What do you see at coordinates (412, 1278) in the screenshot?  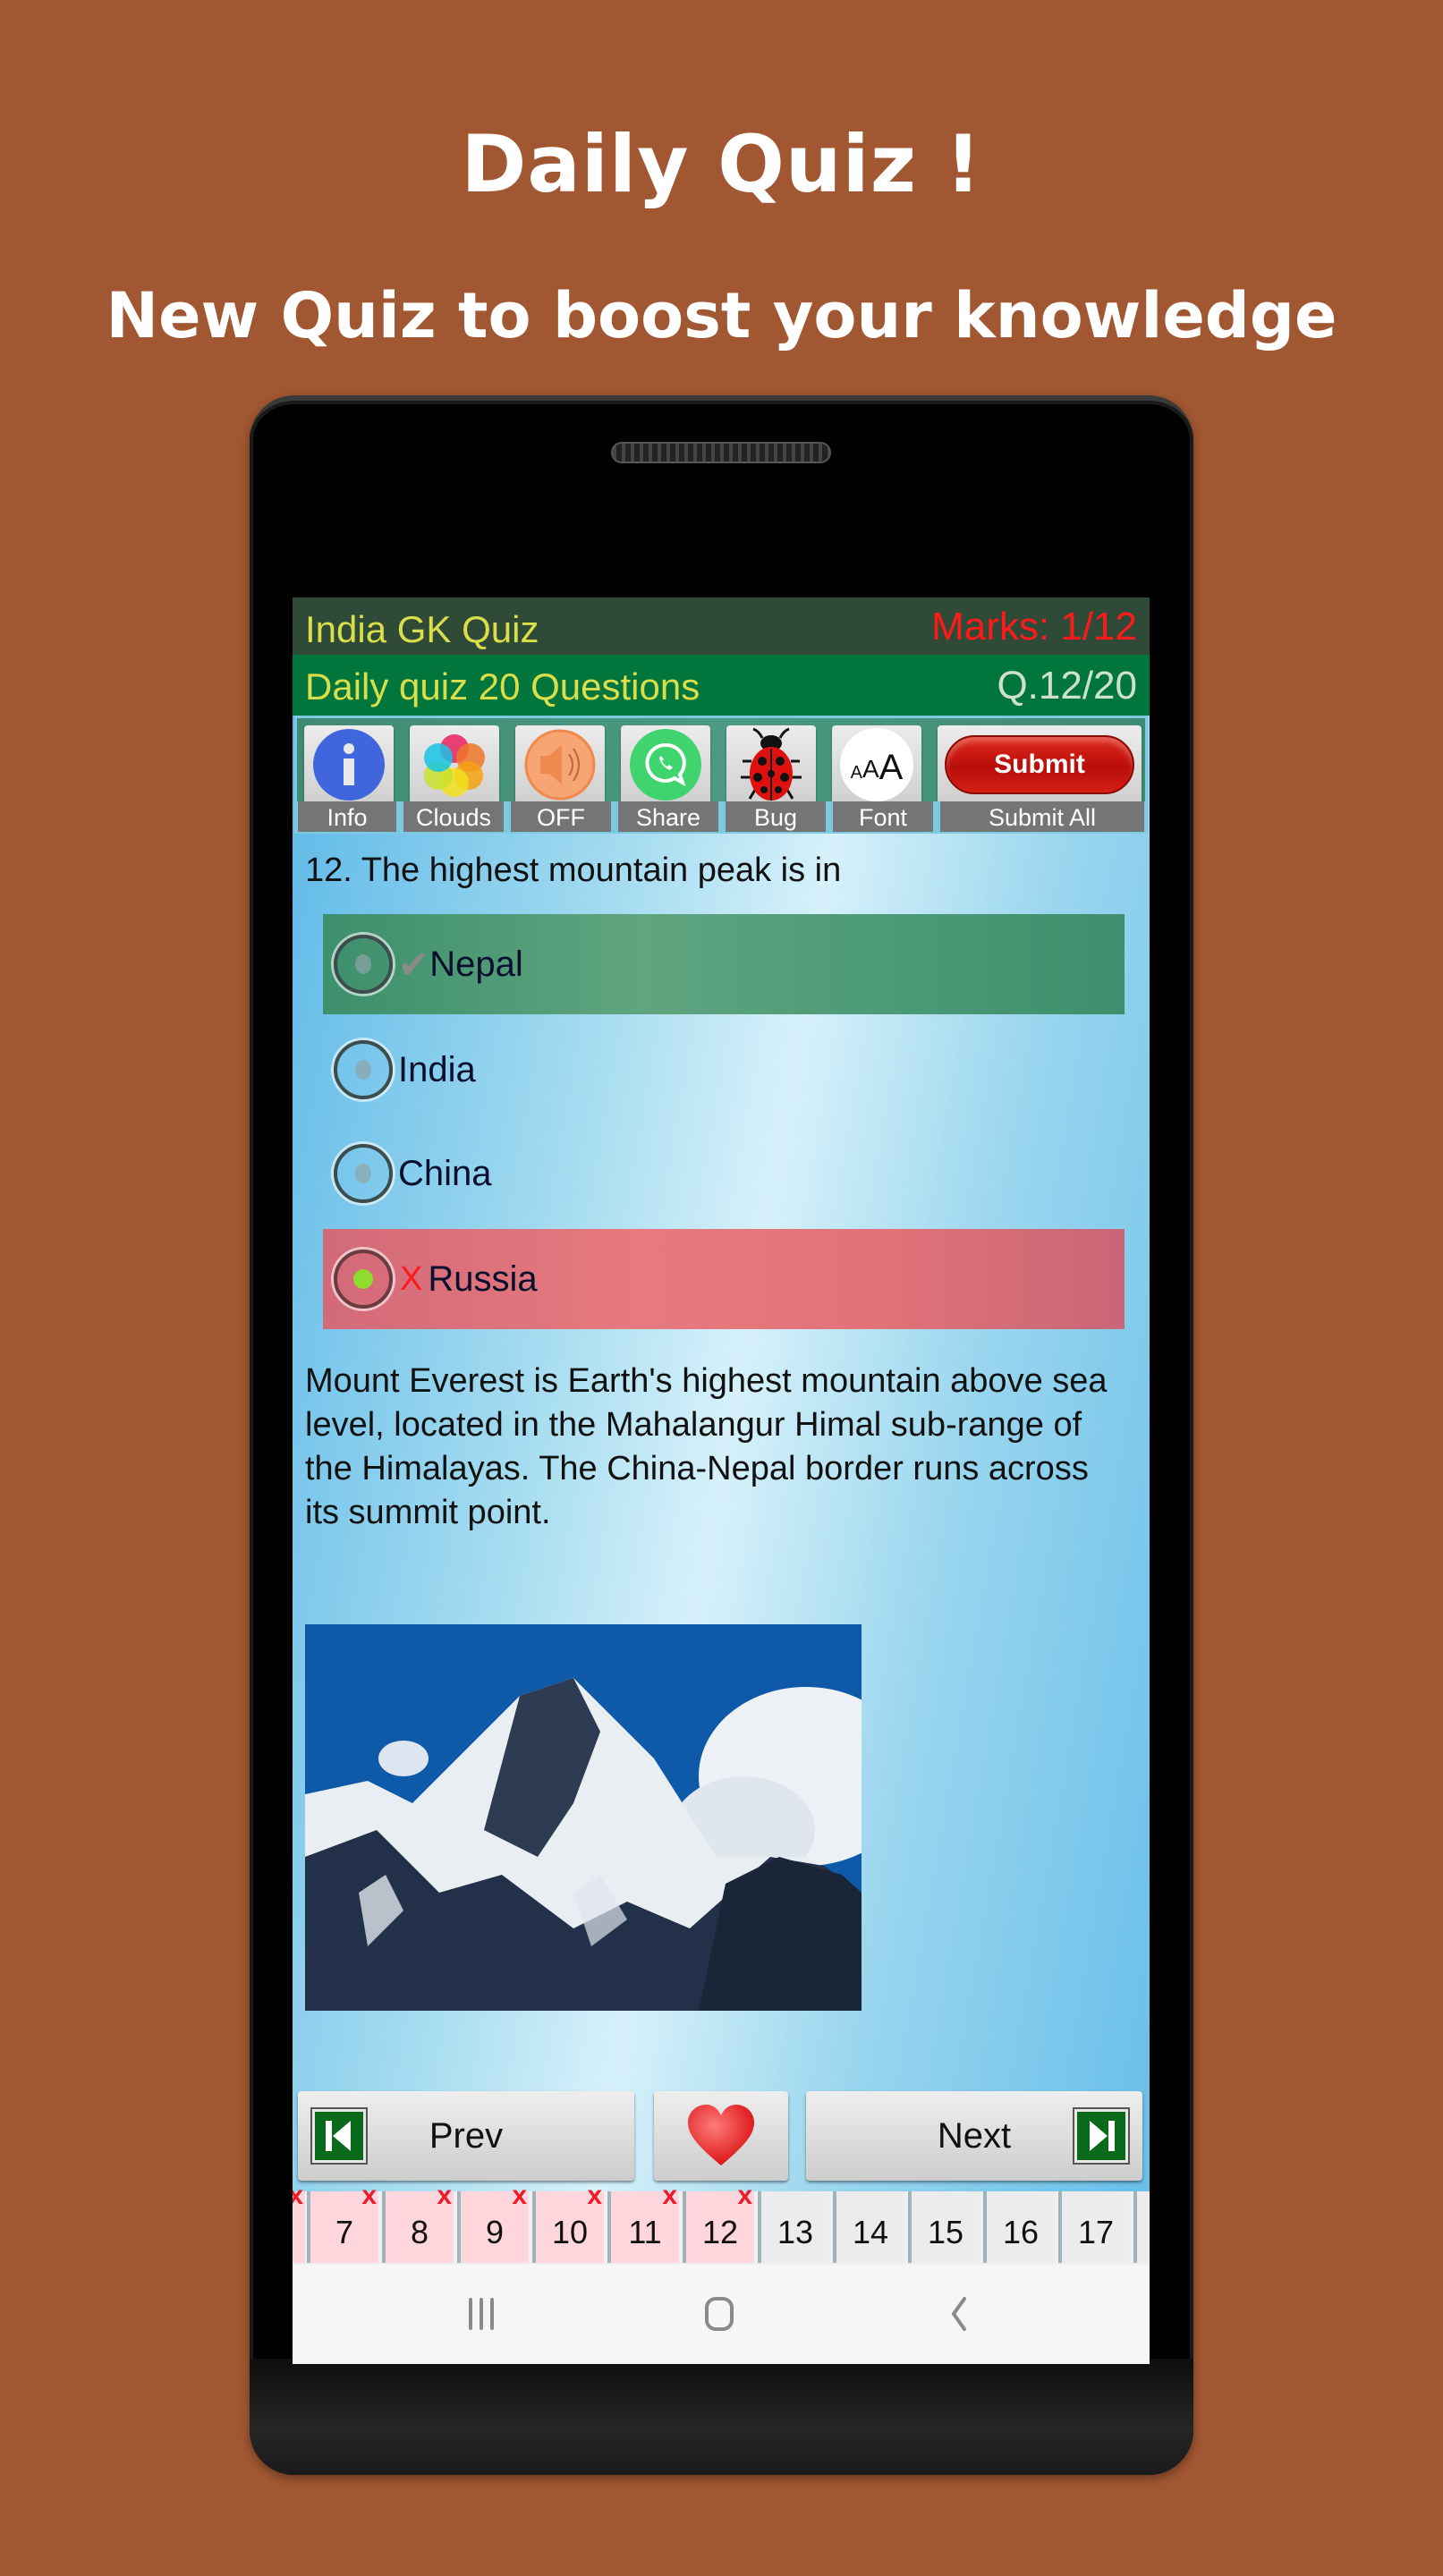 I see `wrong-x-icon: X` at bounding box center [412, 1278].